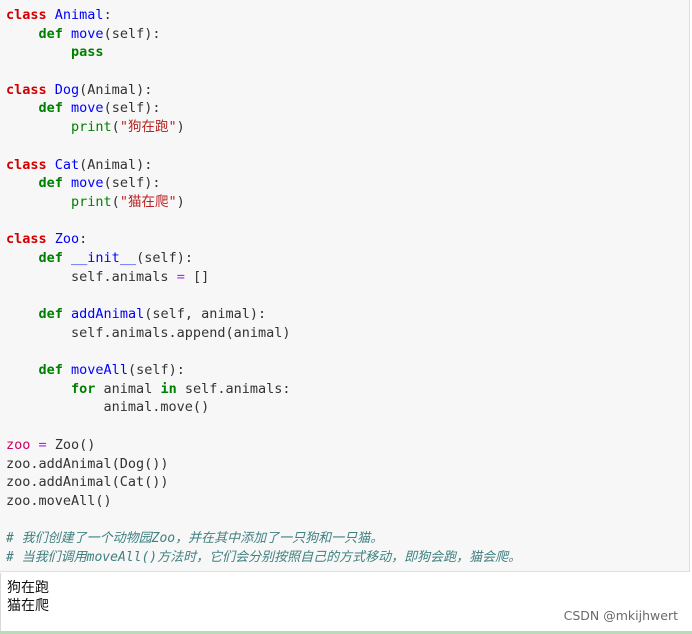  Describe the element at coordinates (263, 482) in the screenshot. I see `code-line: zoo.addAnimal(Cat())` at that location.